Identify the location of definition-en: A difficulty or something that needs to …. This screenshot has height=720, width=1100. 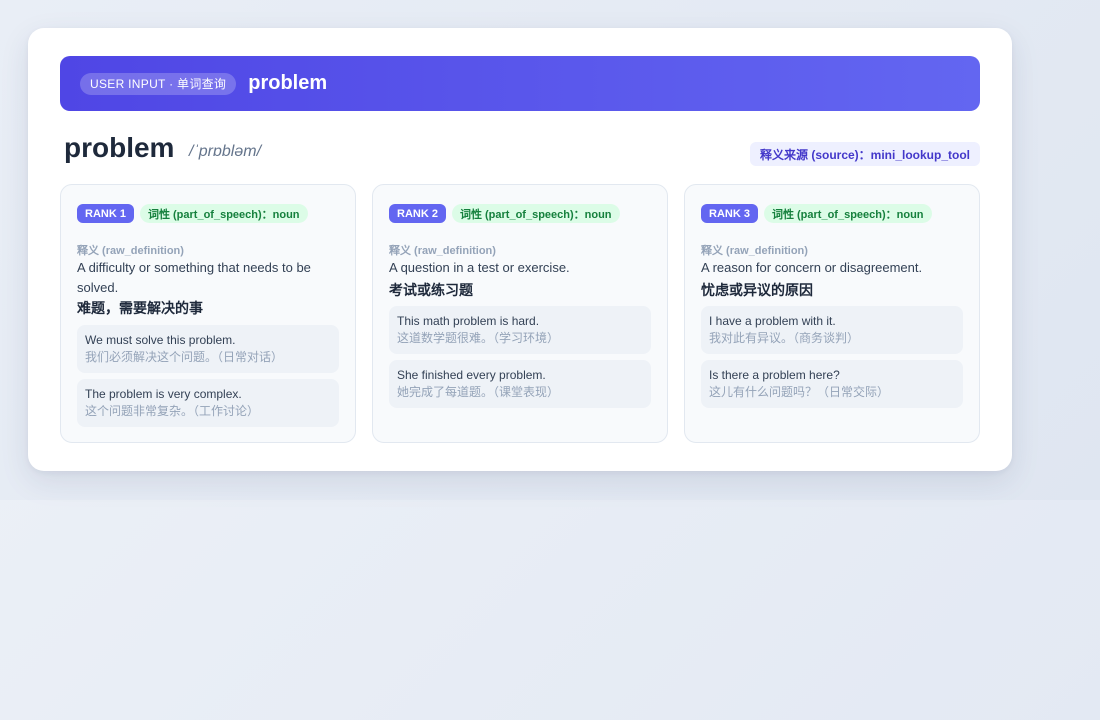
(194, 277).